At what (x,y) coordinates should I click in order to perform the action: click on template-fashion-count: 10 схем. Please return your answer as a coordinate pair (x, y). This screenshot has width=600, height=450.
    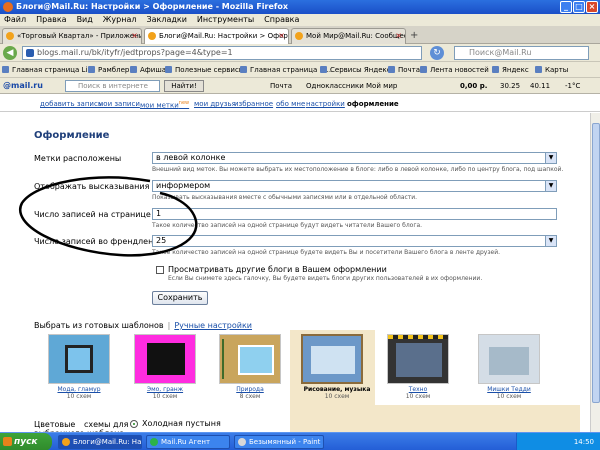
    Looking at the image, I should click on (79, 396).